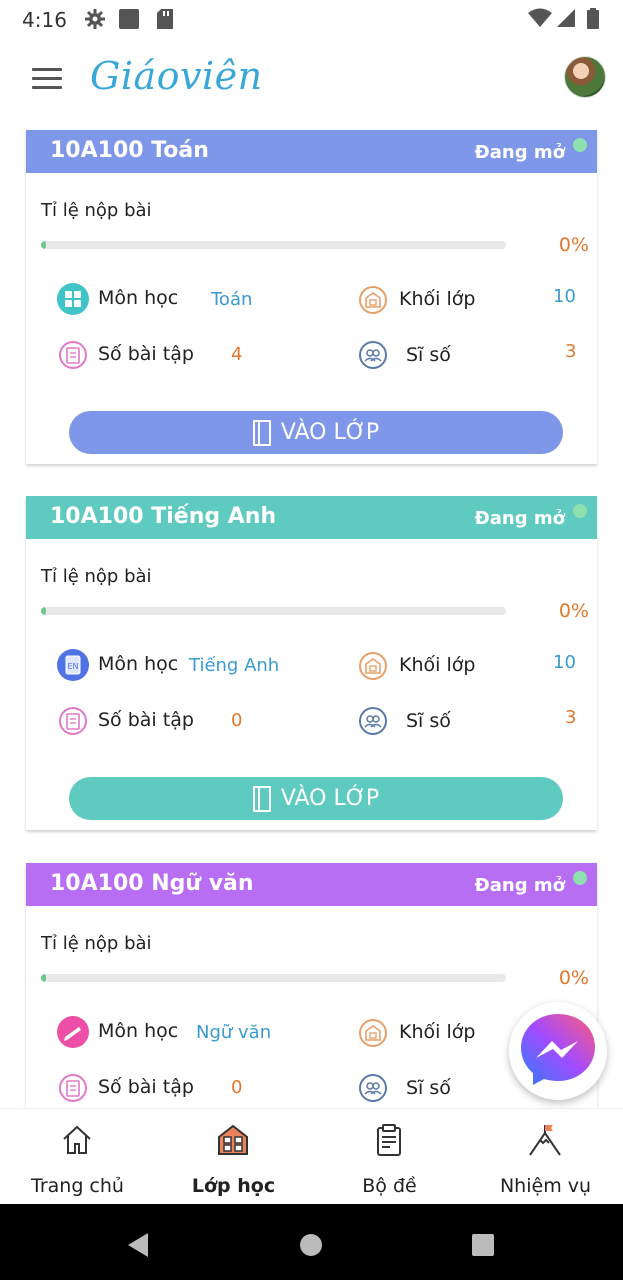 This screenshot has width=623, height=1280. What do you see at coordinates (311, 20) in the screenshot?
I see `status-bar: 4:16` at bounding box center [311, 20].